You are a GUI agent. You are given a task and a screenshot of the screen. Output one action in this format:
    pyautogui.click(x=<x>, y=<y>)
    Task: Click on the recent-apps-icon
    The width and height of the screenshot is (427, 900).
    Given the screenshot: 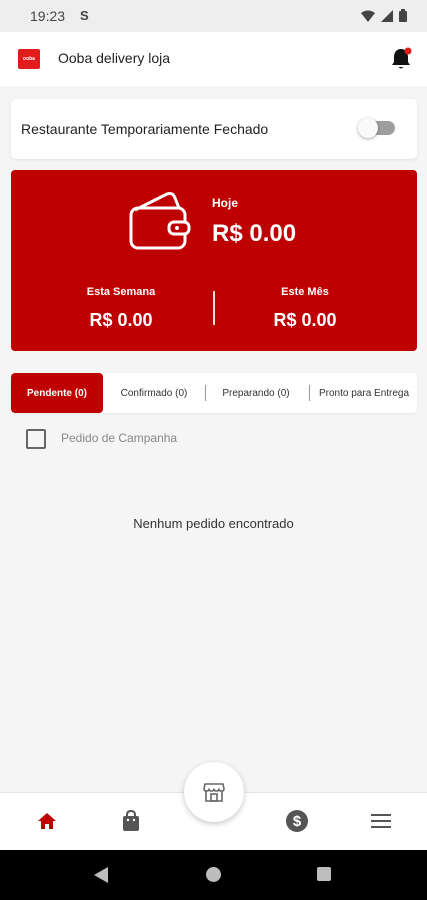 What is the action you would take?
    pyautogui.click(x=324, y=874)
    